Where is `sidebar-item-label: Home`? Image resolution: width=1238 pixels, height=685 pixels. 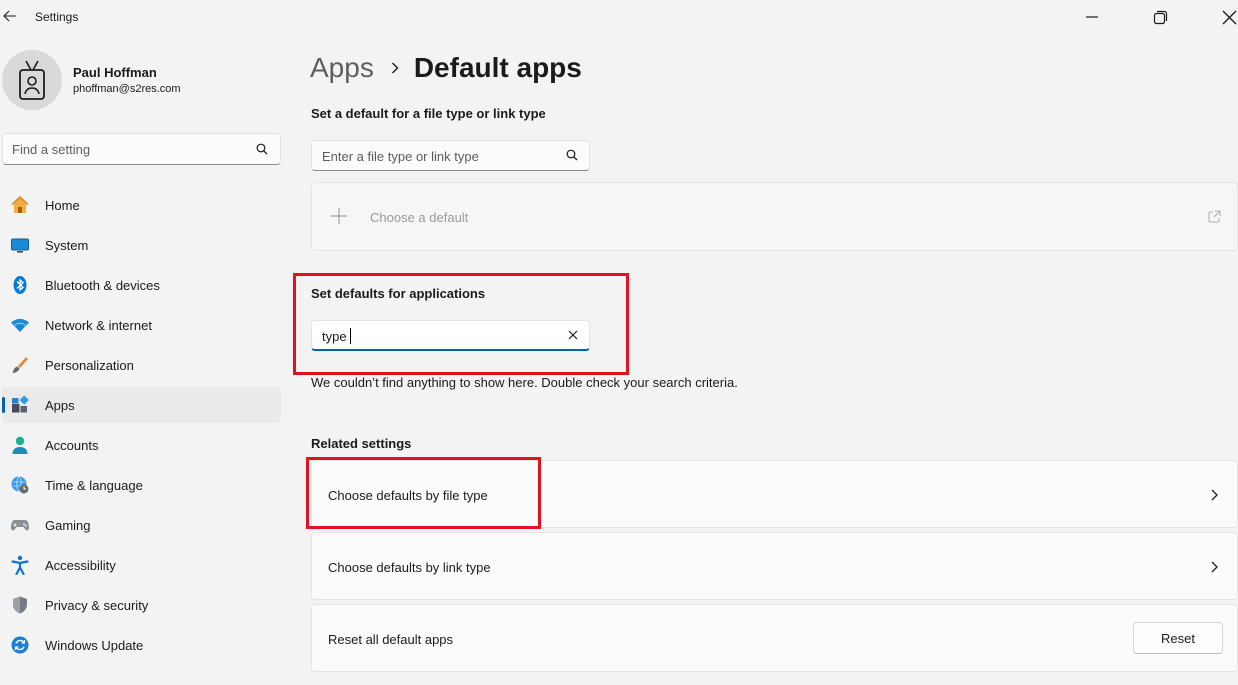
sidebar-item-label: Home is located at coordinates (62, 205).